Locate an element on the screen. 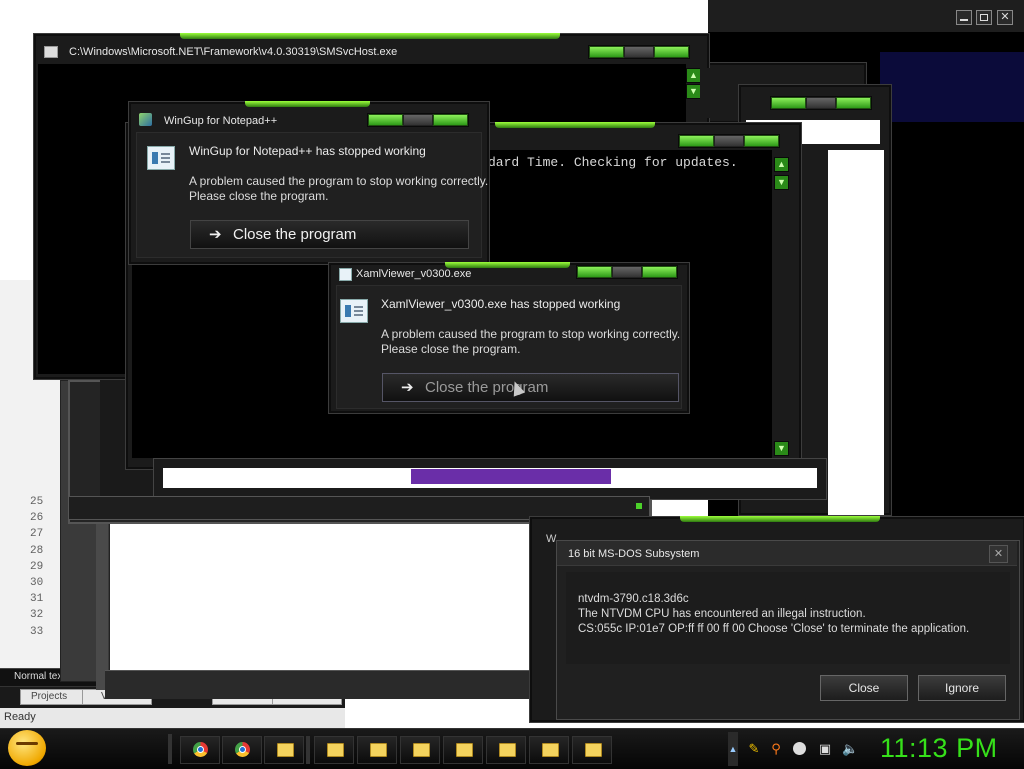  smsvchost-glow is located at coordinates (370, 36).